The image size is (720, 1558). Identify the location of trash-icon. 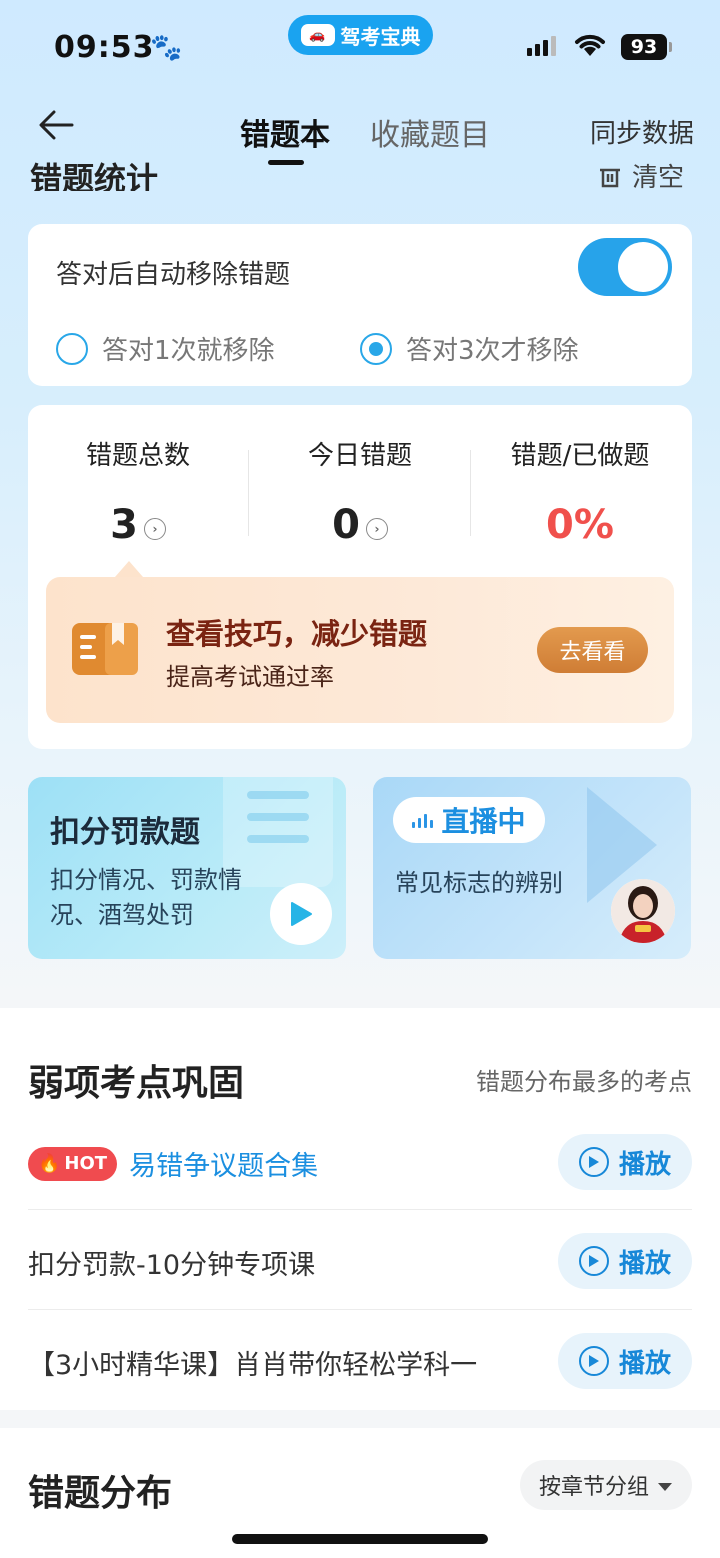
(610, 175).